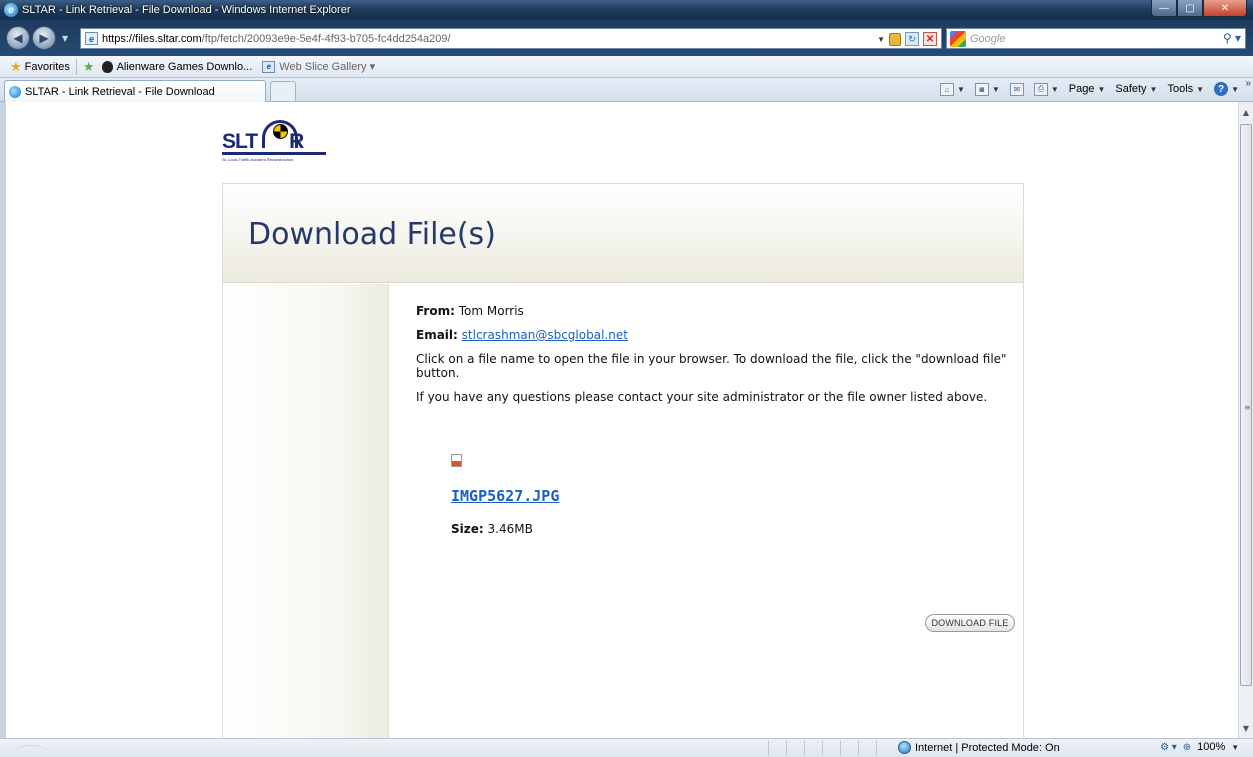  Describe the element at coordinates (152, 38) in the screenshot. I see `url-host: https://files.sltar.com` at that location.